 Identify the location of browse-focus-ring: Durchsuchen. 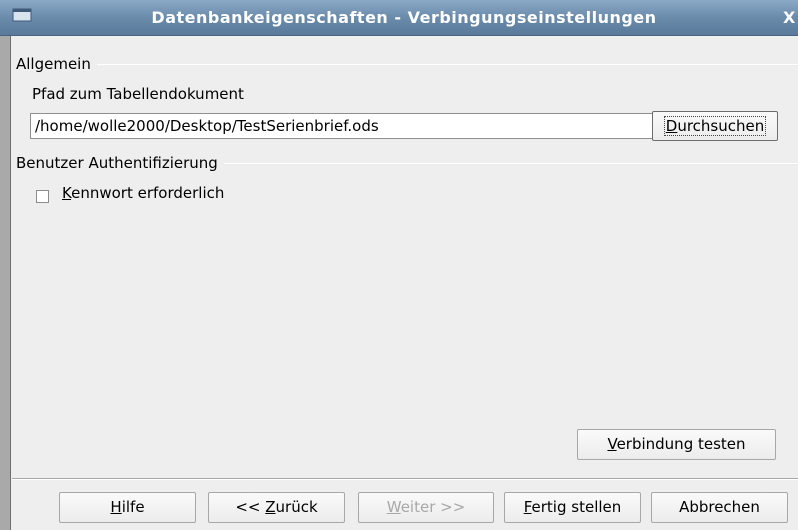
(715, 126).